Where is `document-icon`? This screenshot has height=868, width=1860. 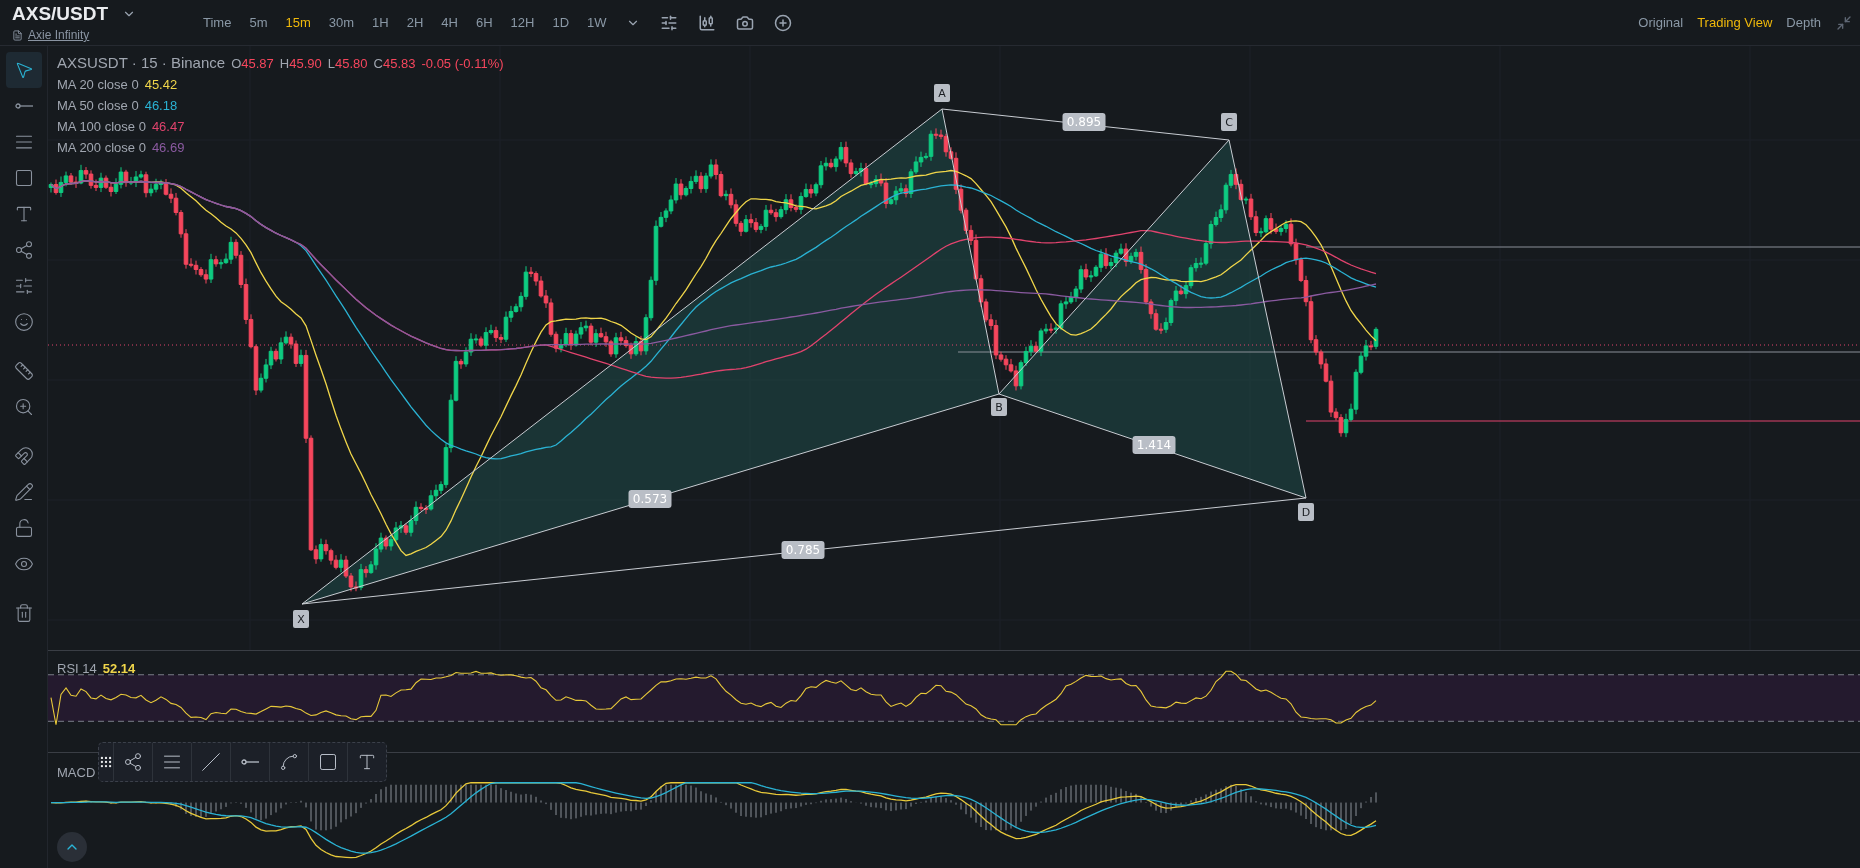 document-icon is located at coordinates (17, 35).